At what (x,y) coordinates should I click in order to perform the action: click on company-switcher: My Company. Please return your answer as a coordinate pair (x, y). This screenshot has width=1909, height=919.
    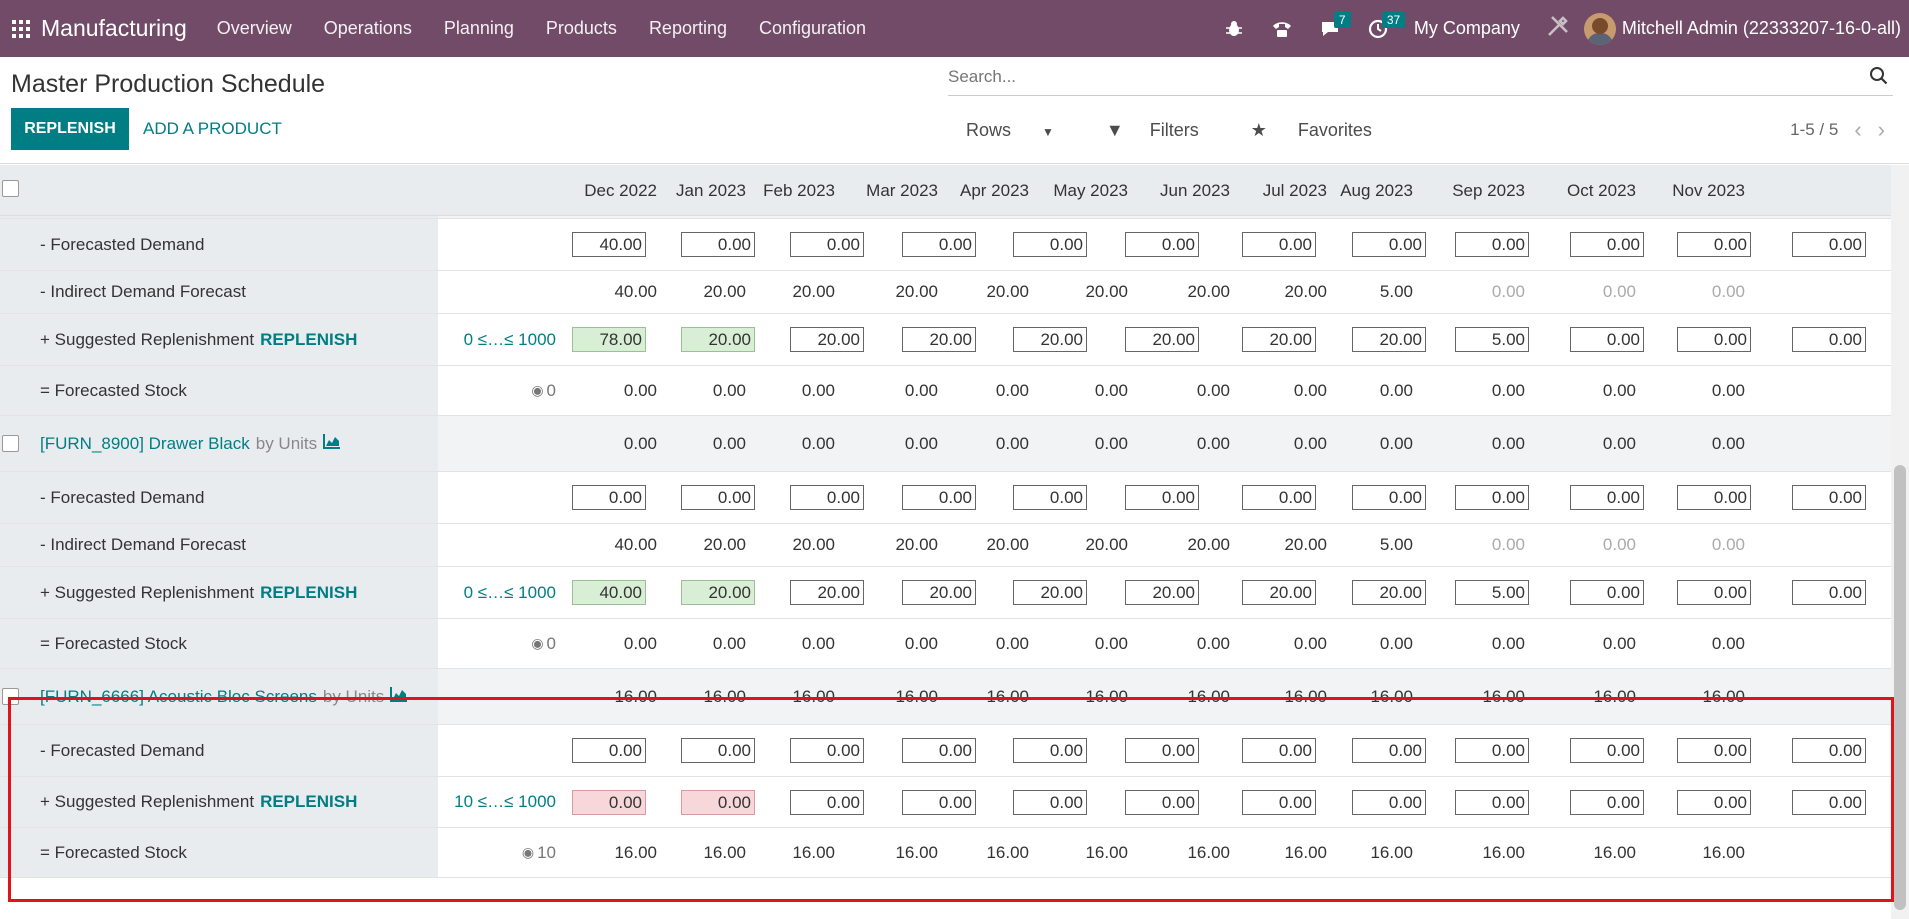
    Looking at the image, I should click on (1467, 28).